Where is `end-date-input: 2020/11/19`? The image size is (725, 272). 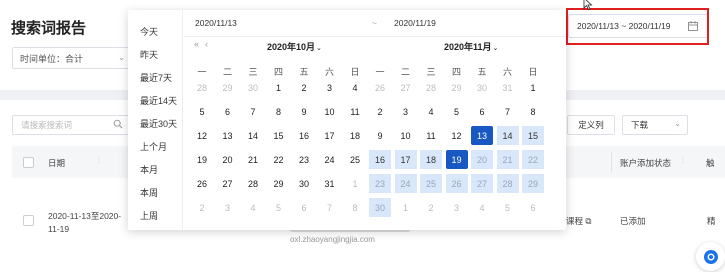 end-date-input: 2020/11/19 is located at coordinates (415, 23).